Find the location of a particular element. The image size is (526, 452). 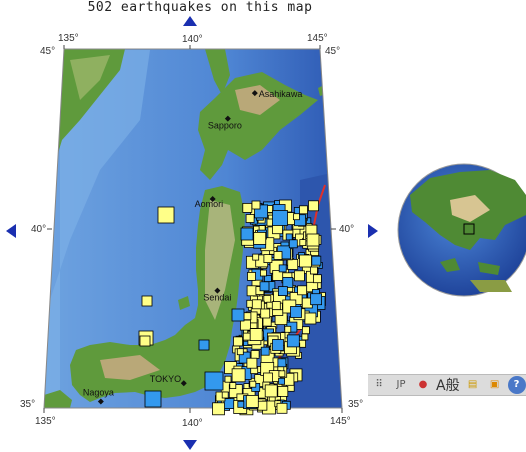

help-icon: ? is located at coordinates (516, 385).